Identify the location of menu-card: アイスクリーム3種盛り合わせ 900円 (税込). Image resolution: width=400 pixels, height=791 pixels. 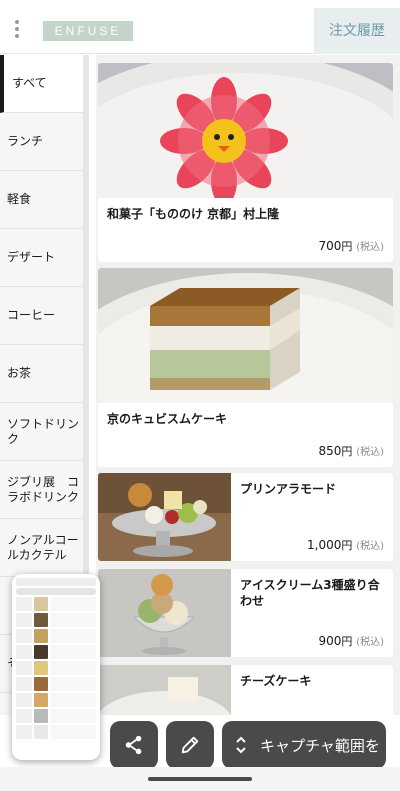
(245, 613).